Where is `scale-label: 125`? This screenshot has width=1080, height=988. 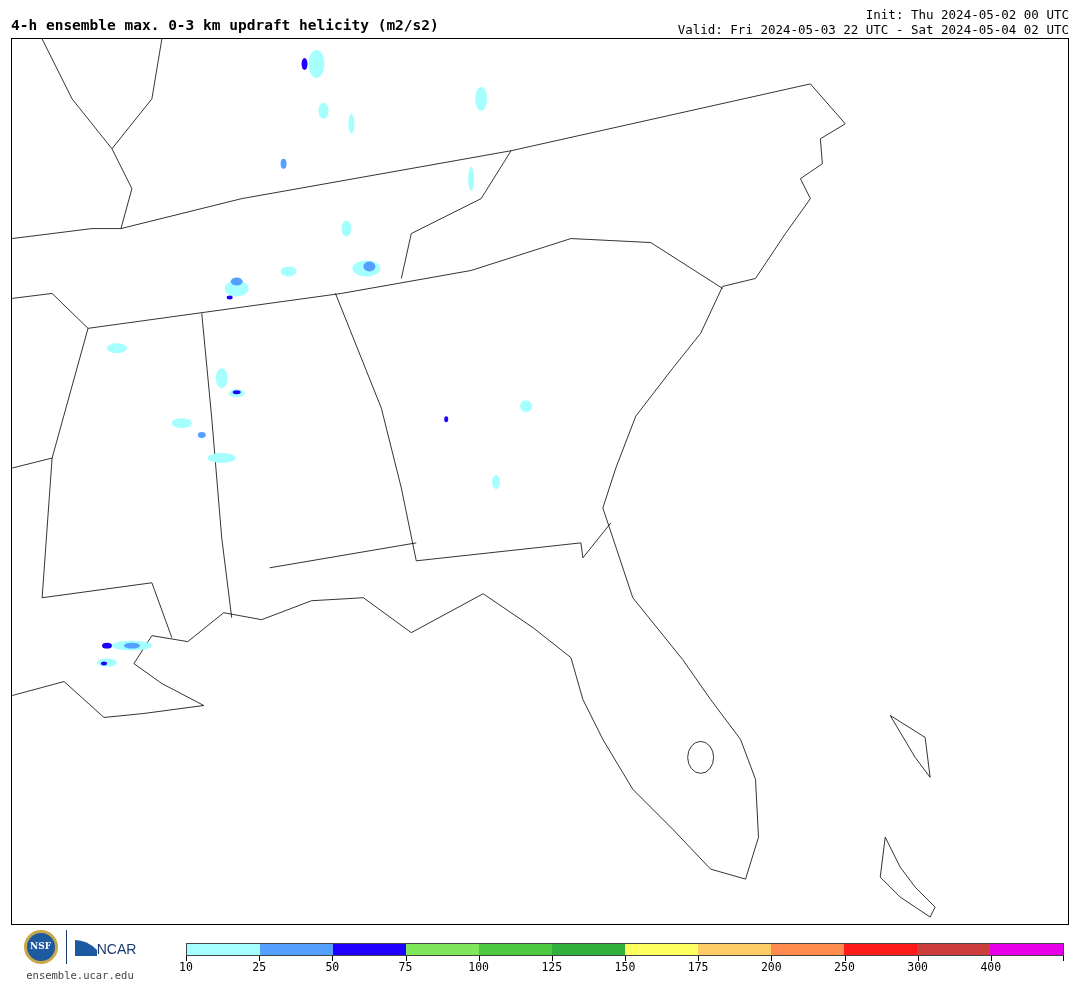
scale-label: 125 is located at coordinates (552, 968).